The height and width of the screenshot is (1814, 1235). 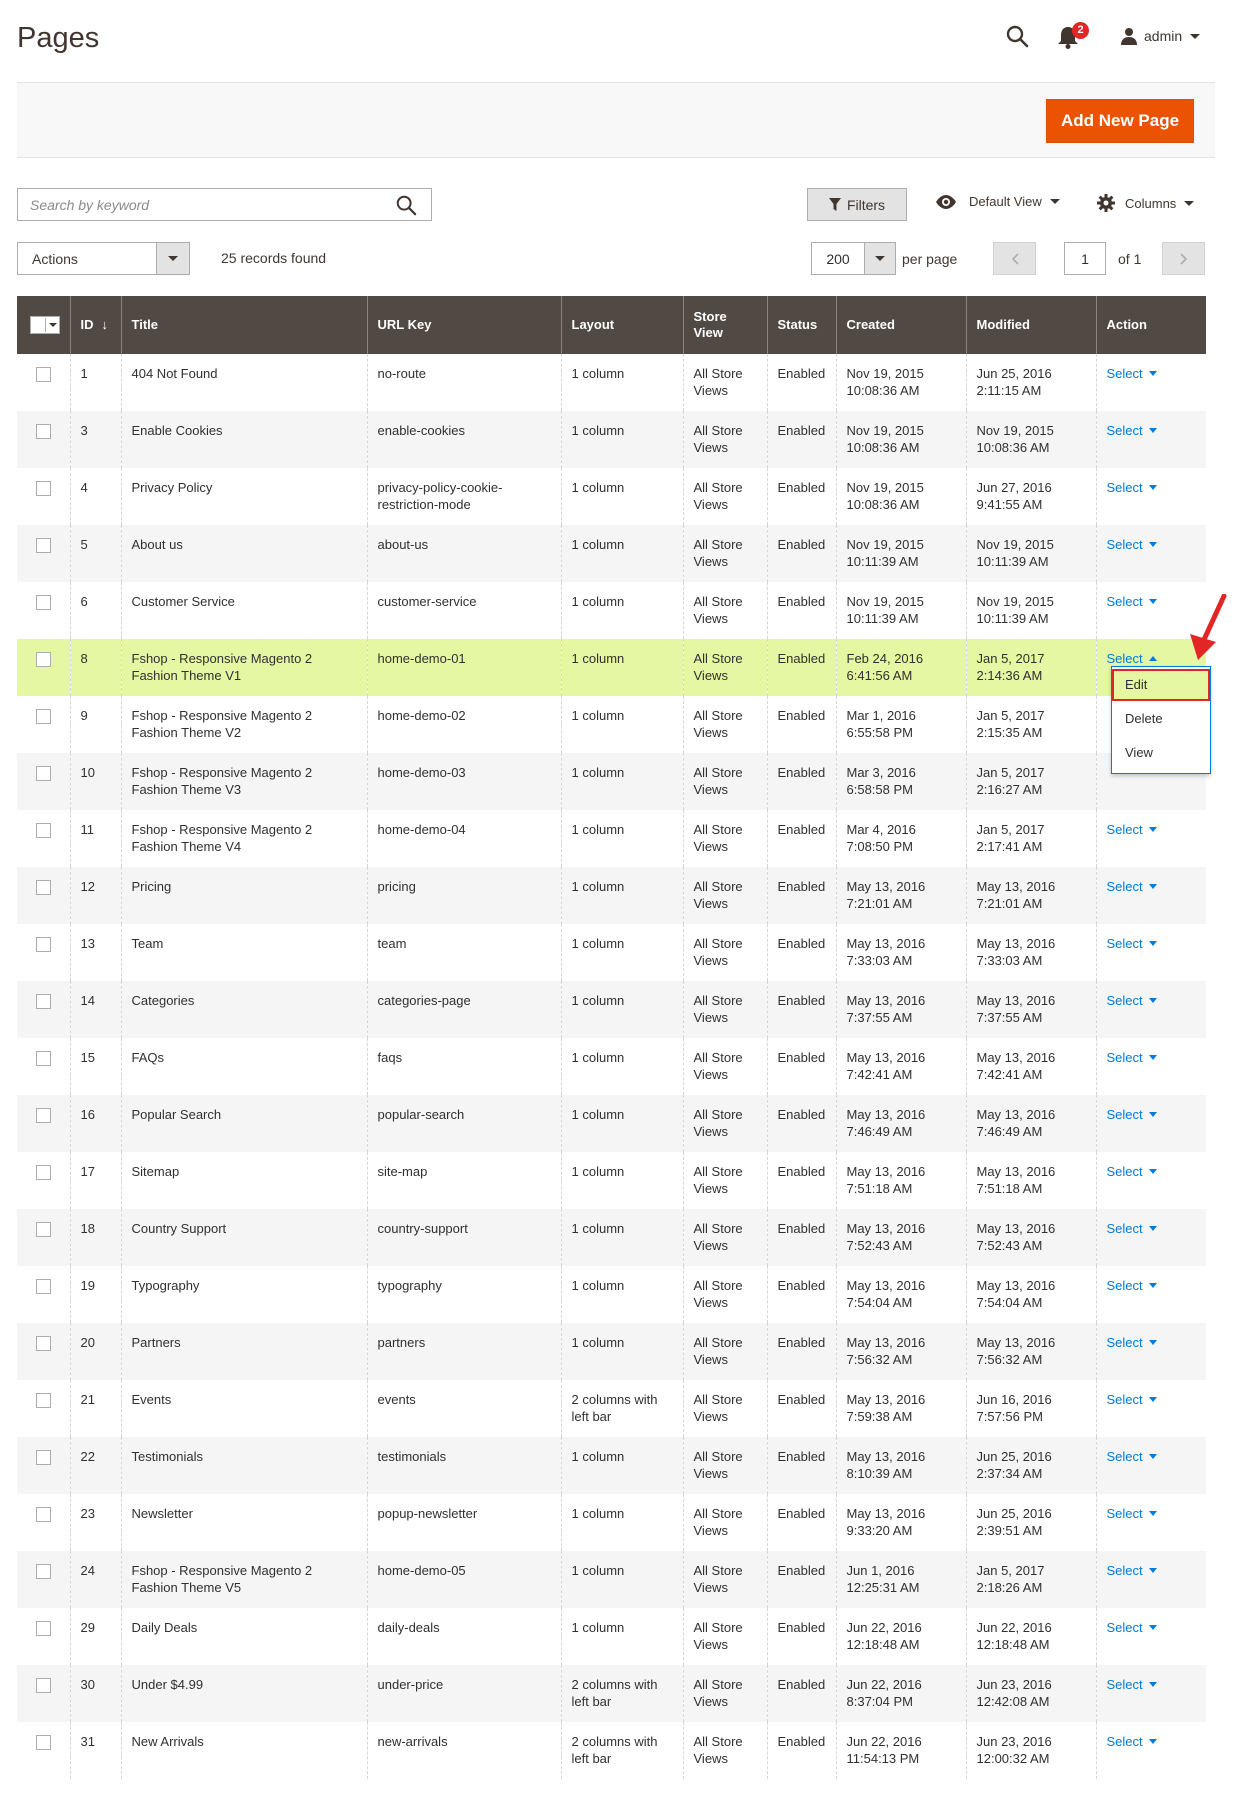 What do you see at coordinates (103, 258) in the screenshot?
I see `mass-actions-select: Actions` at bounding box center [103, 258].